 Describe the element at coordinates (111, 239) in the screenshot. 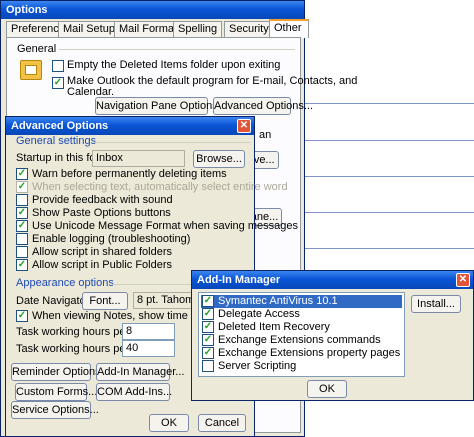

I see `advanced-checkbox-label: Enable logging (troubleshooting)` at that location.